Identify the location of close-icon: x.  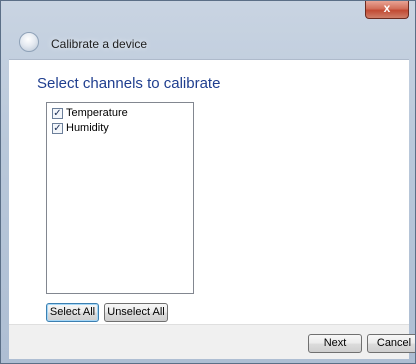
(387, 8).